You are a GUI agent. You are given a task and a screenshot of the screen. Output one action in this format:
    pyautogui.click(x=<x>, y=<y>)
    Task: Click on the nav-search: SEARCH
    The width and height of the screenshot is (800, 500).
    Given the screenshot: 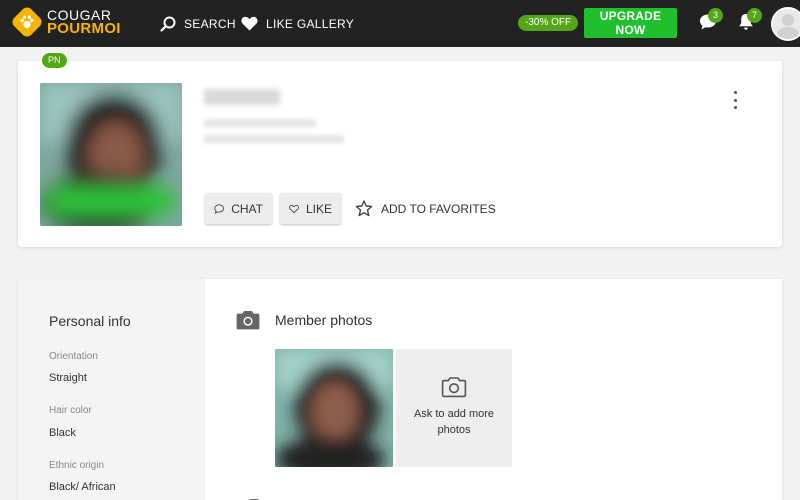 What is the action you would take?
    pyautogui.click(x=198, y=23)
    